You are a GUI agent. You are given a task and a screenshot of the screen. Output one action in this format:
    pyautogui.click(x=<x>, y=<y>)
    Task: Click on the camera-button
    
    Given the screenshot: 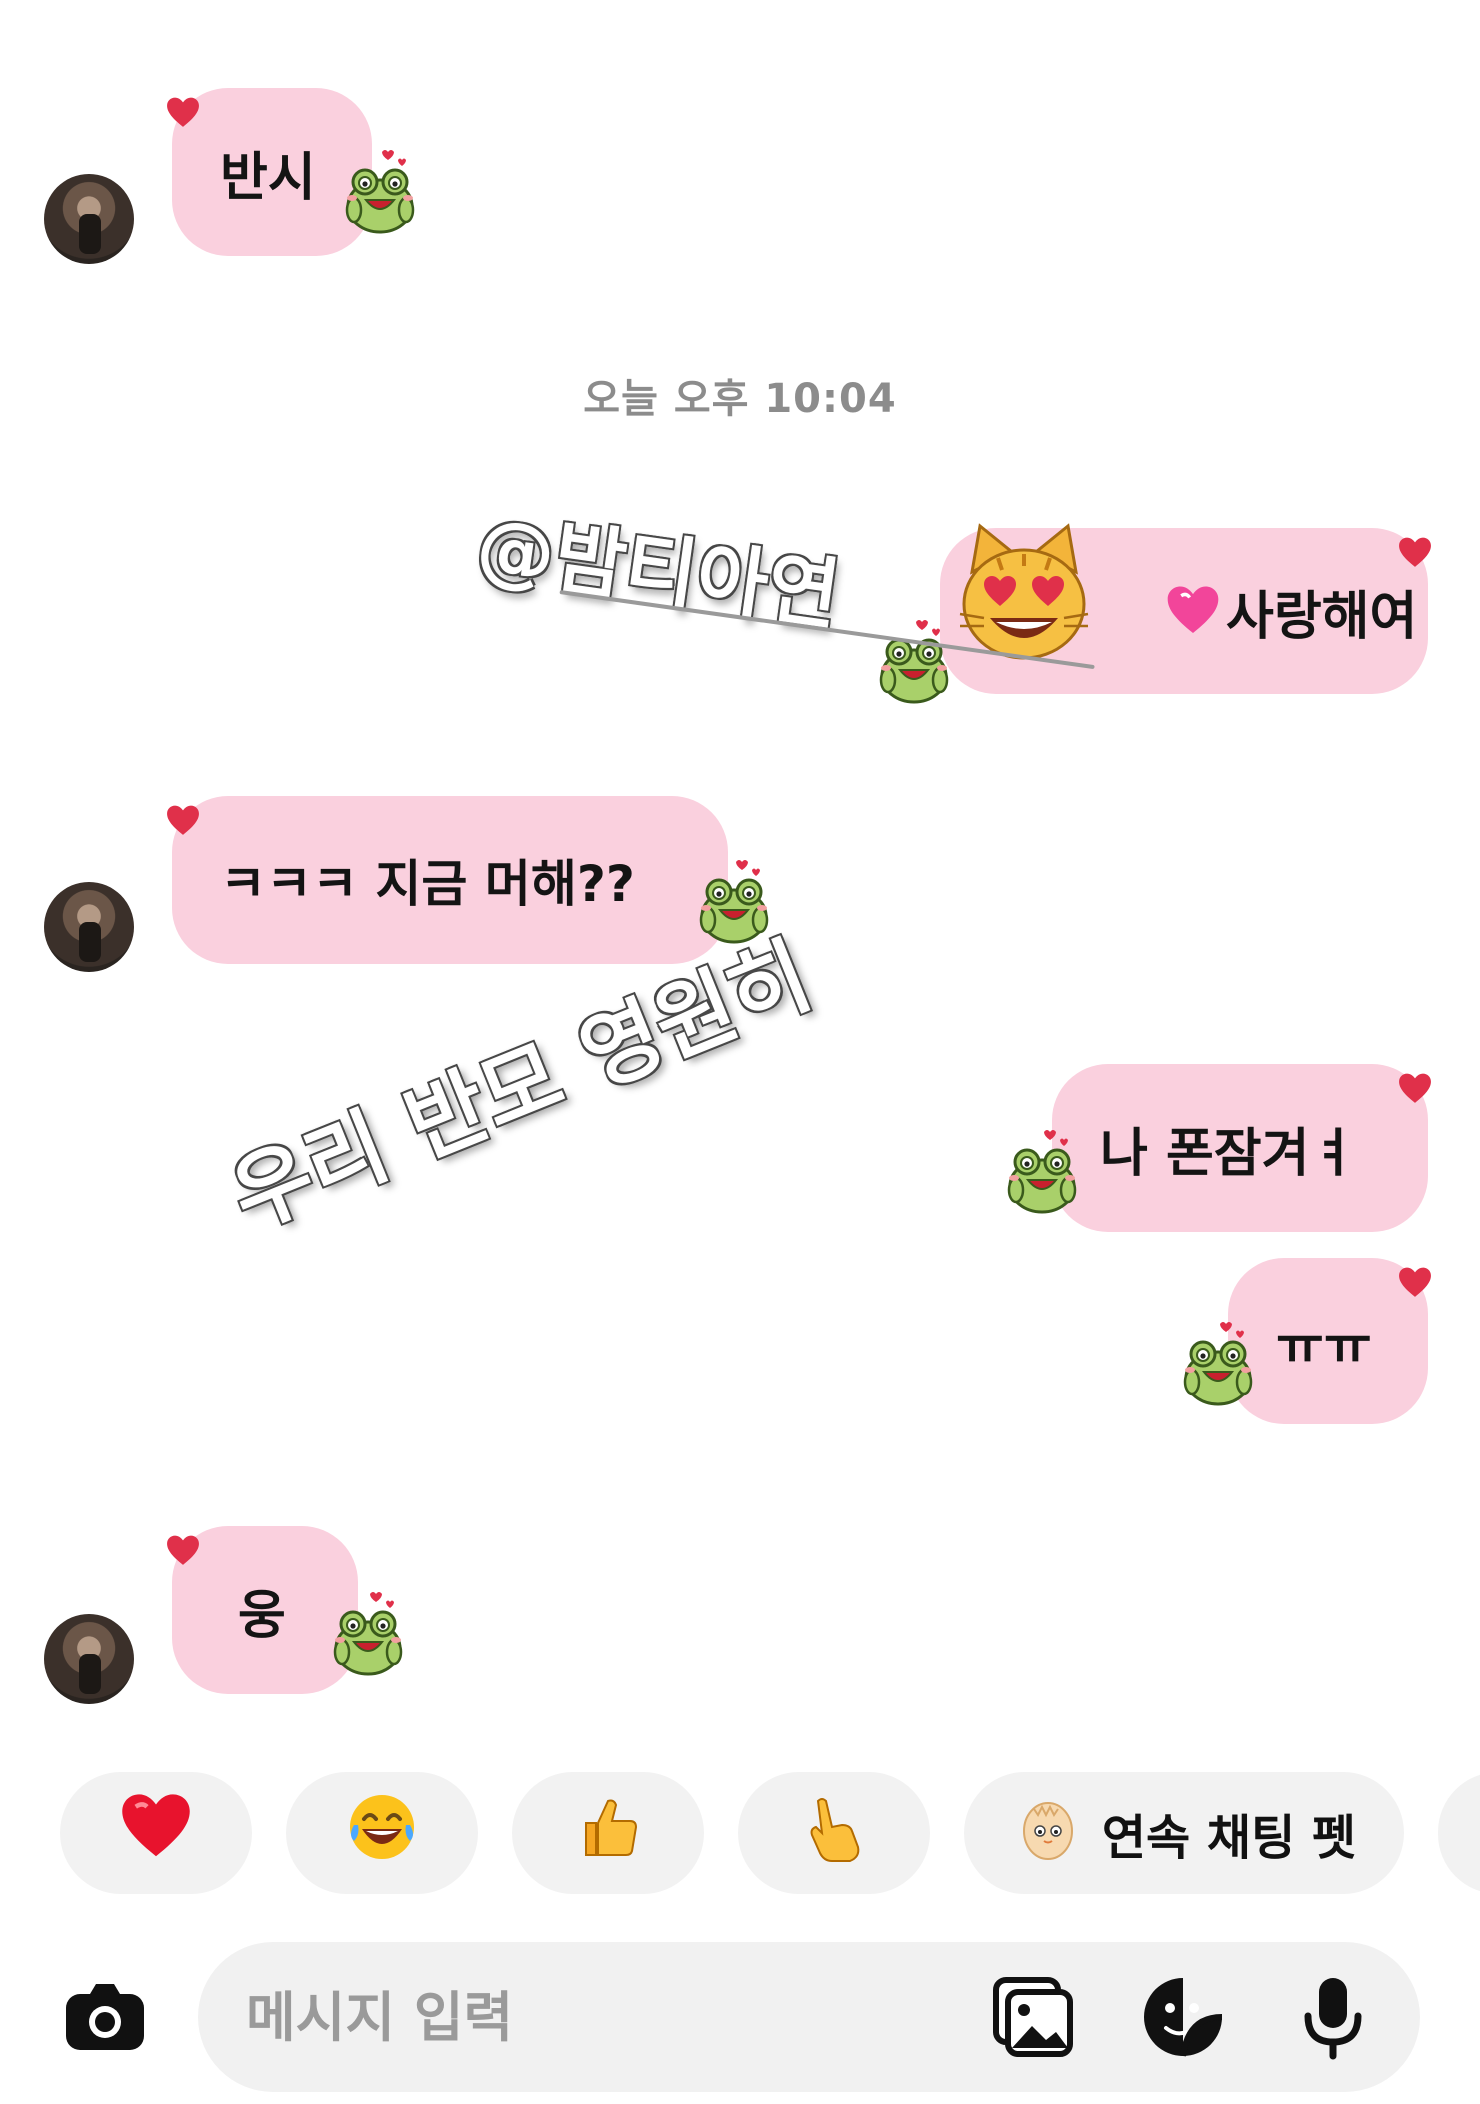 What is the action you would take?
    pyautogui.click(x=105, y=2017)
    